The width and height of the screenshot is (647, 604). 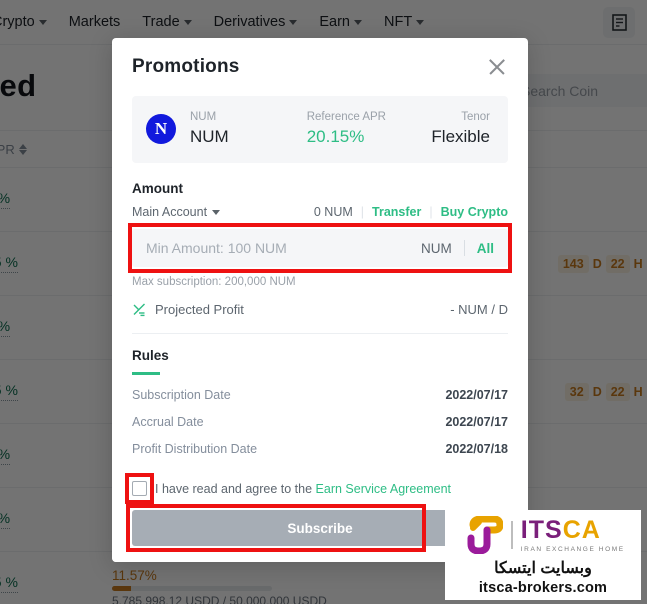 I want to click on asset-apr-block: Reference APR 20.15%, so click(x=346, y=129).